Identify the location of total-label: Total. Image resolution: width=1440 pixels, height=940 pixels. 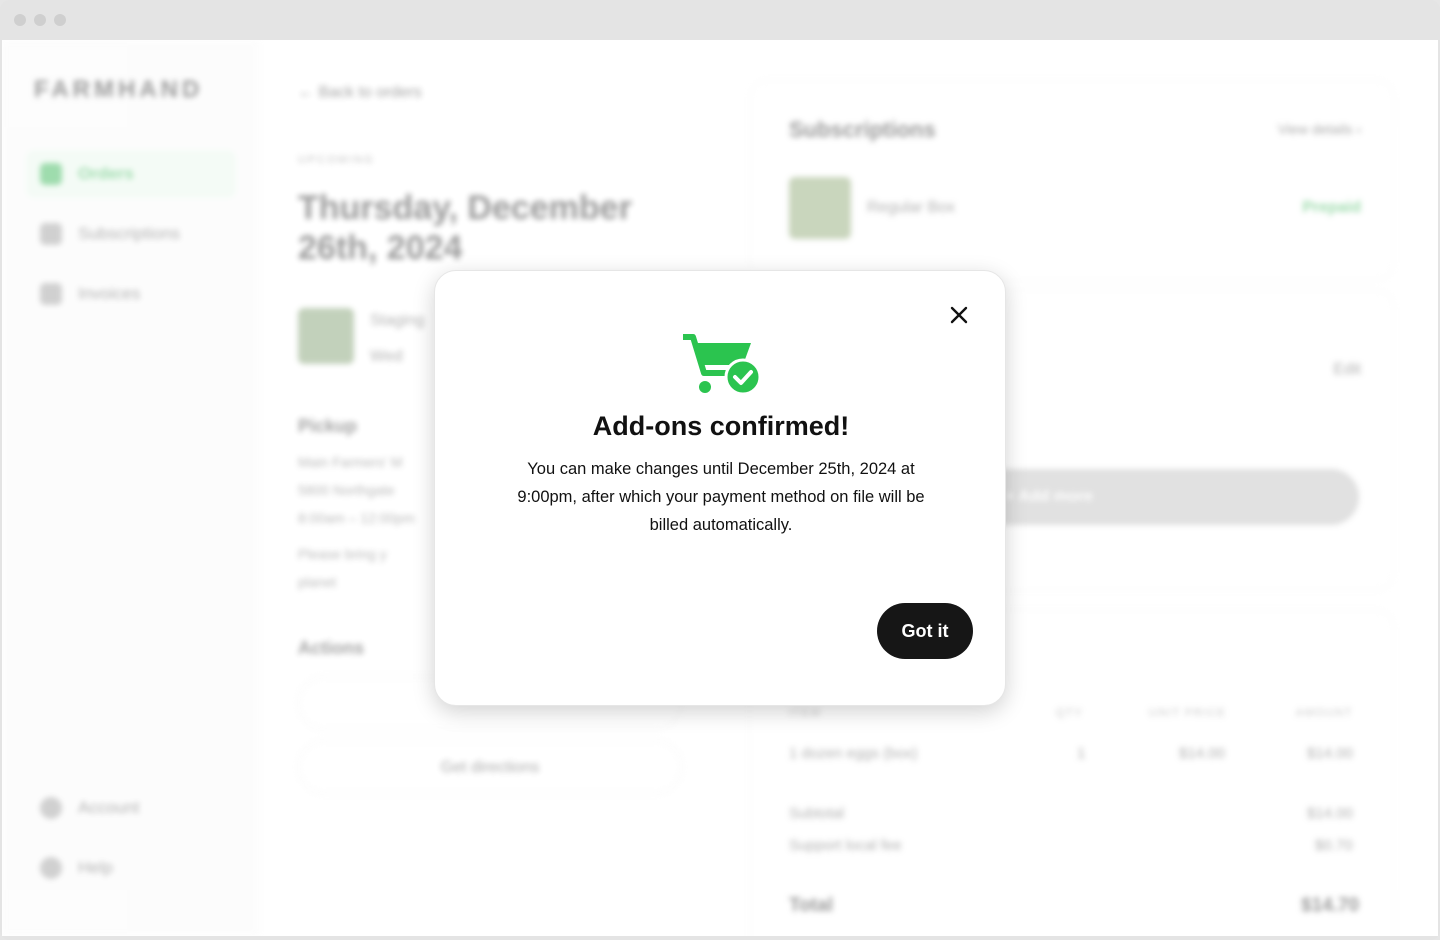
(811, 905).